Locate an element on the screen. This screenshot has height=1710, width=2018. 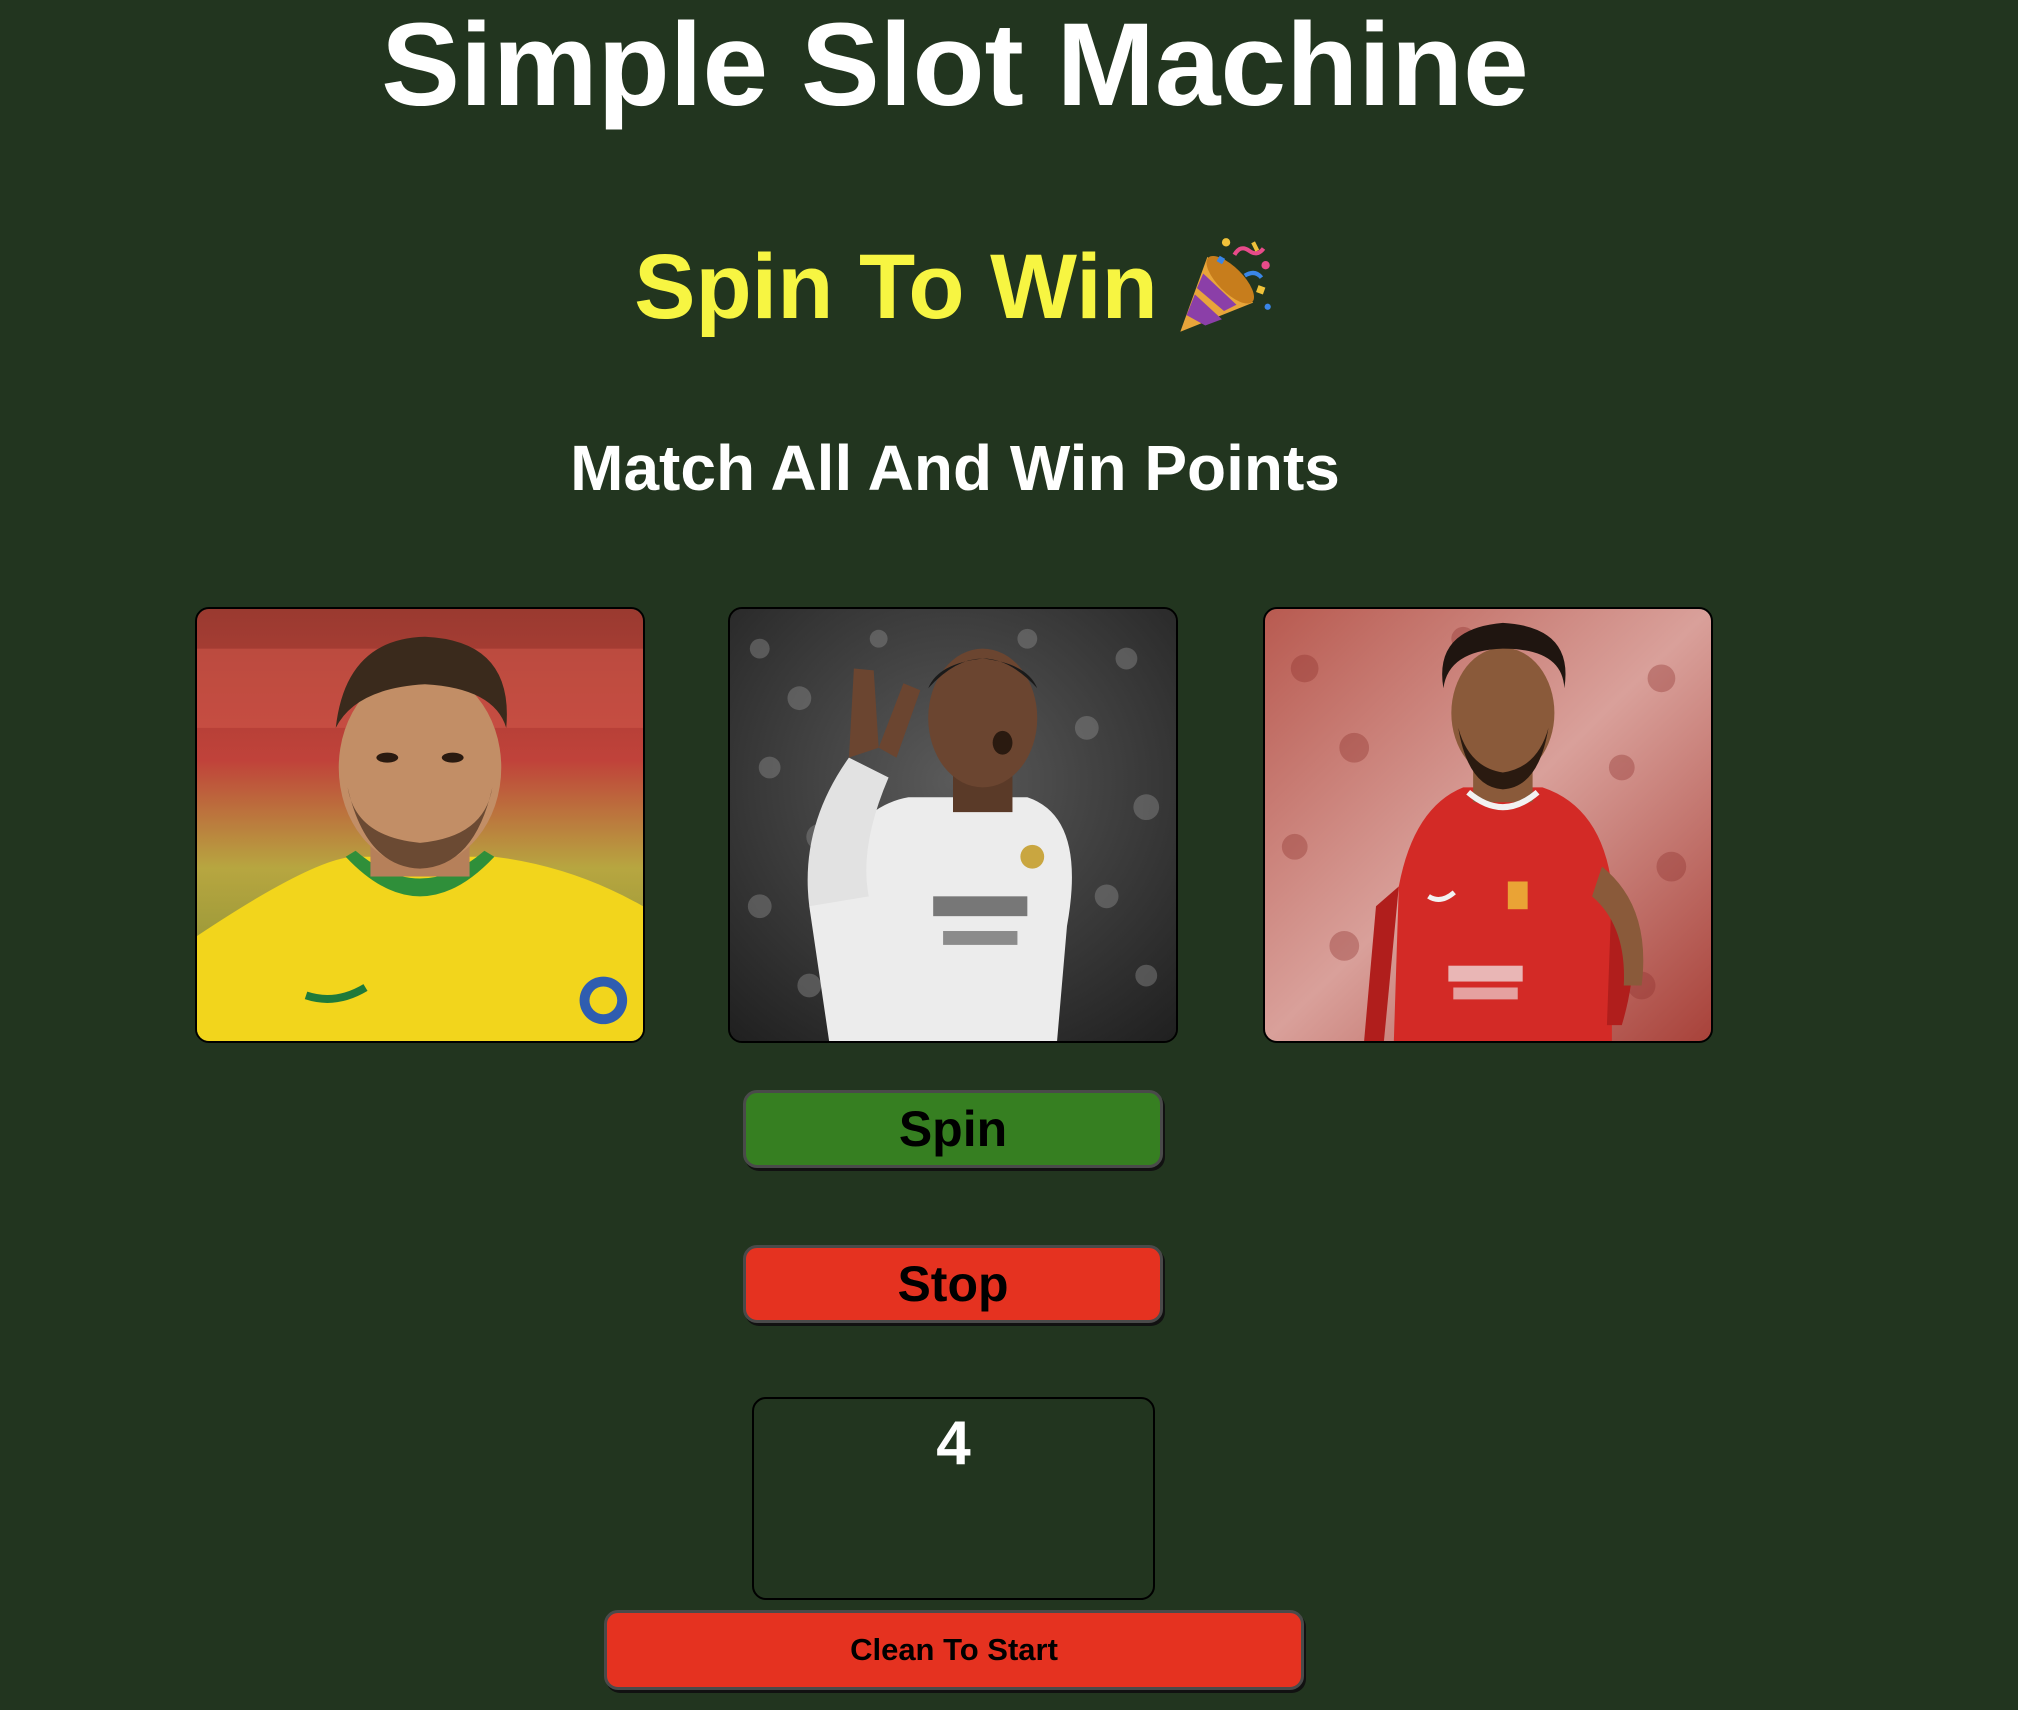
tagline: Match All And Win Points is located at coordinates (955, 468).